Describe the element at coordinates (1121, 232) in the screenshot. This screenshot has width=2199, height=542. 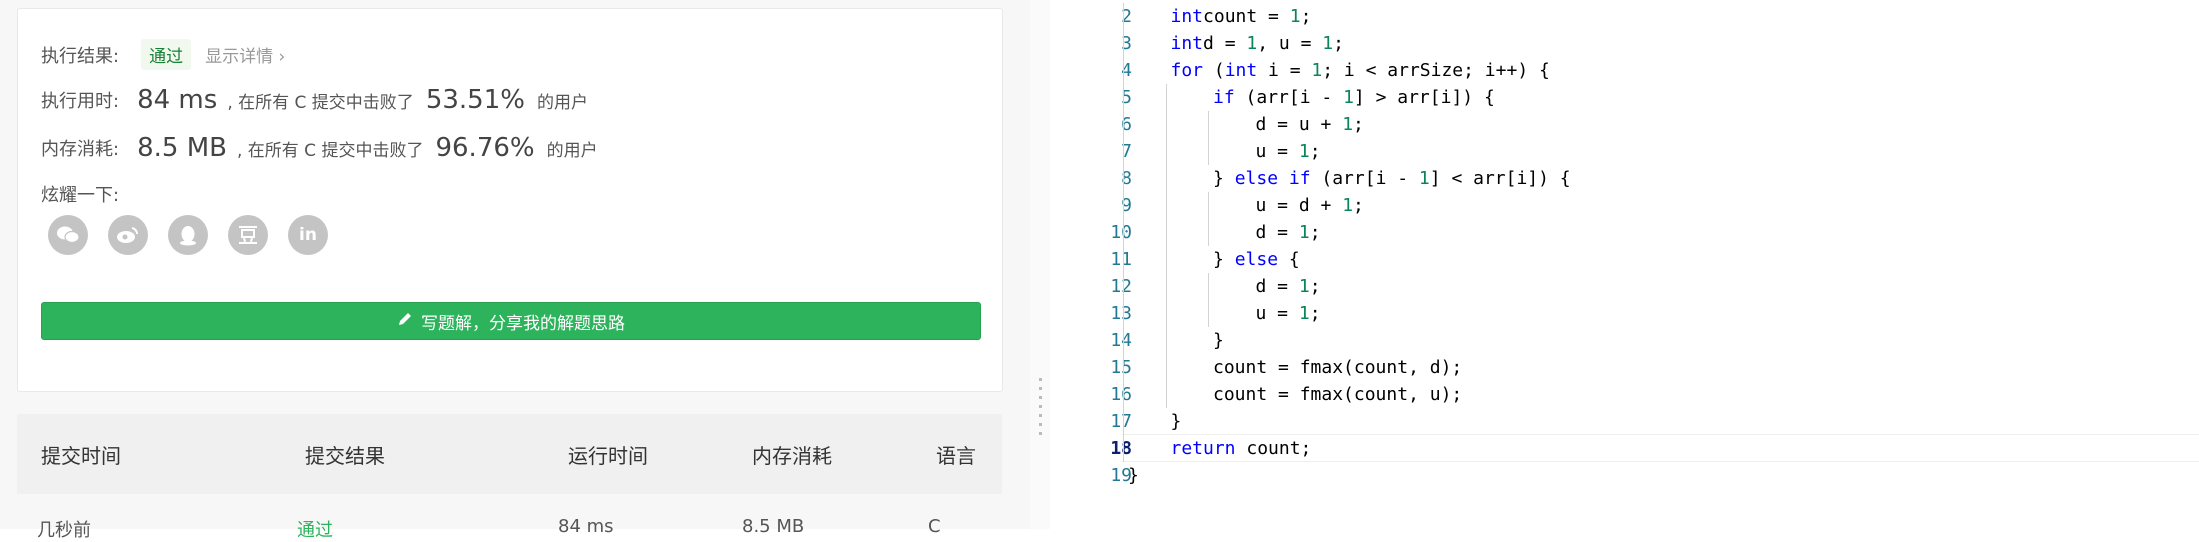
I see `line-number: 10` at that location.